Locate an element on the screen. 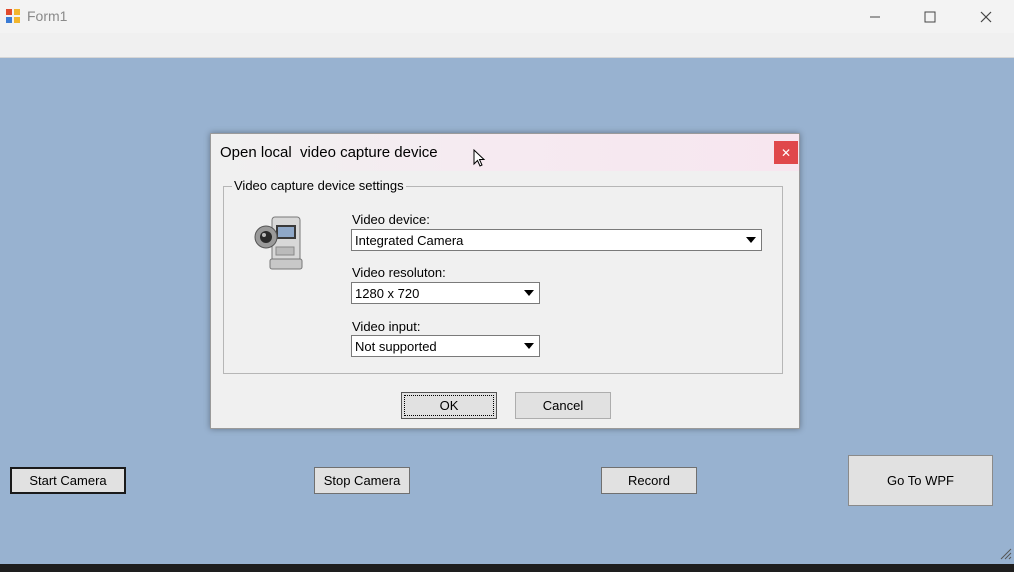 The width and height of the screenshot is (1014, 572). group-title: Video capture device settings is located at coordinates (319, 185).